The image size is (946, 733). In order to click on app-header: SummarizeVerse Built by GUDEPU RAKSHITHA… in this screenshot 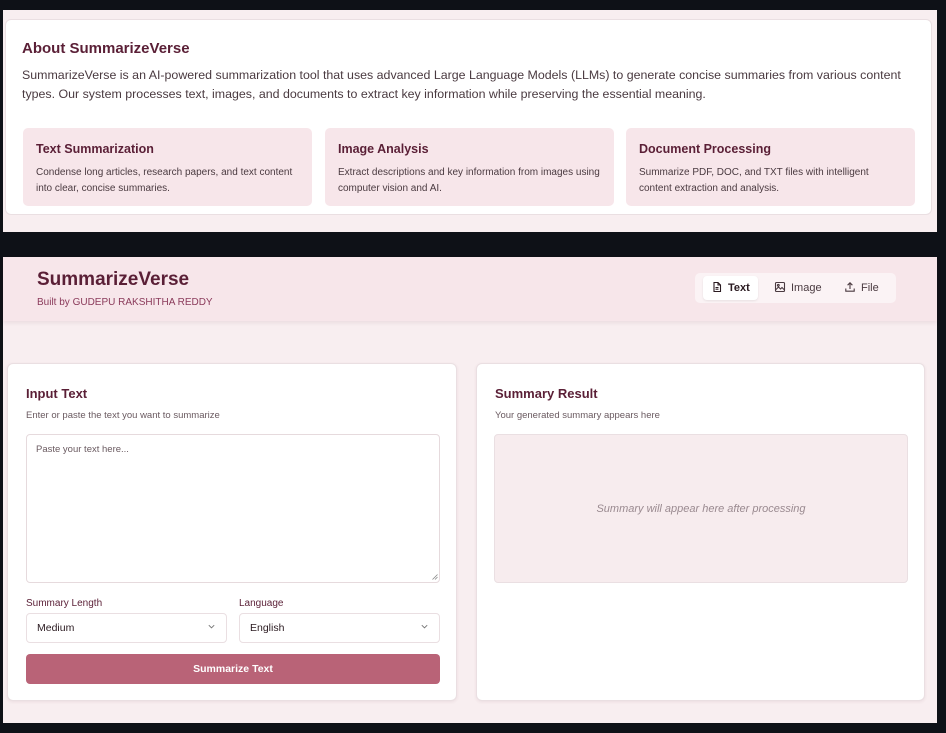, I will do `click(470, 289)`.